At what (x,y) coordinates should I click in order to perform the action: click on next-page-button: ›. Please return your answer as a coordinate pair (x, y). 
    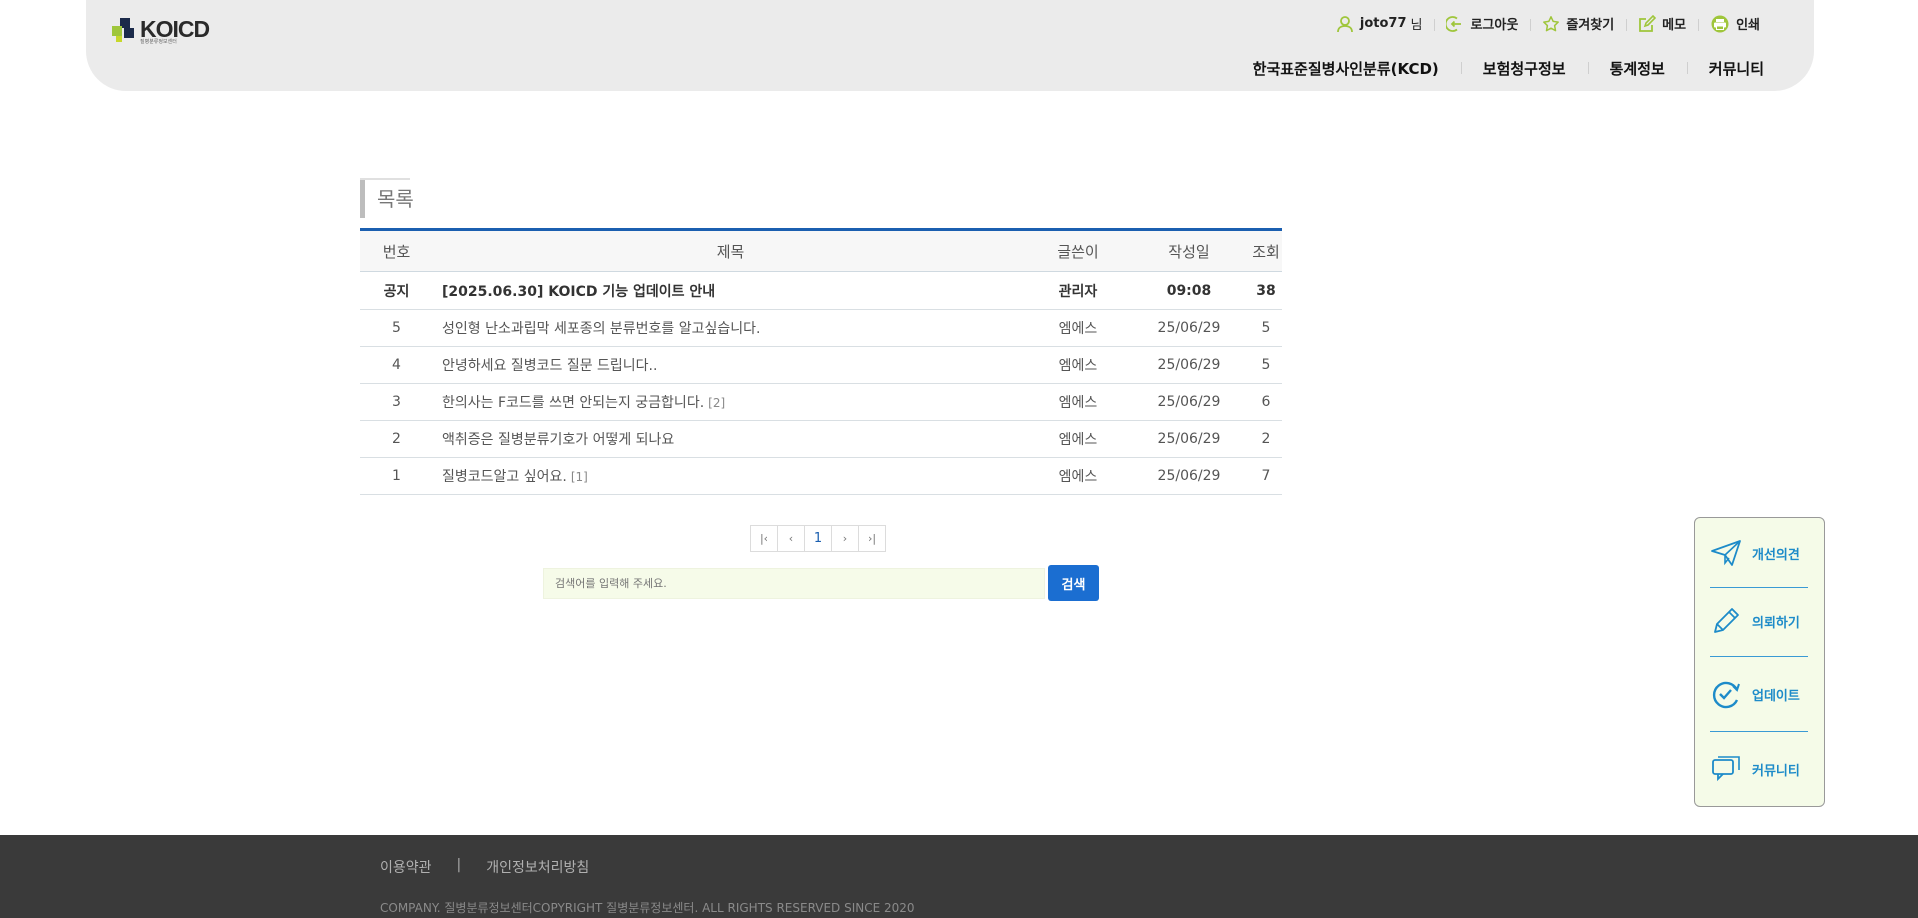
    Looking at the image, I should click on (845, 538).